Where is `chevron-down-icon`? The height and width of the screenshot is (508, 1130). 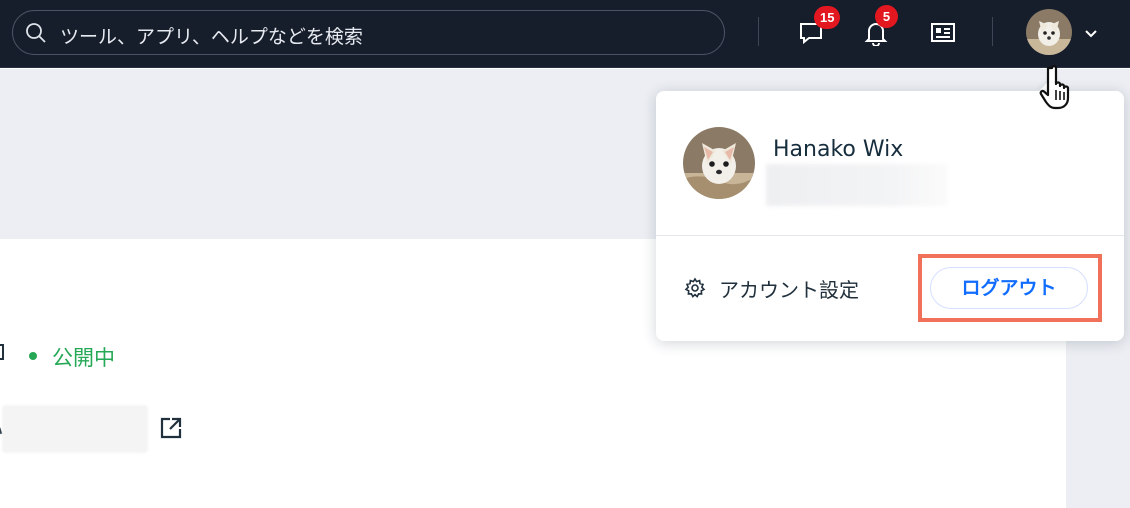 chevron-down-icon is located at coordinates (1091, 33).